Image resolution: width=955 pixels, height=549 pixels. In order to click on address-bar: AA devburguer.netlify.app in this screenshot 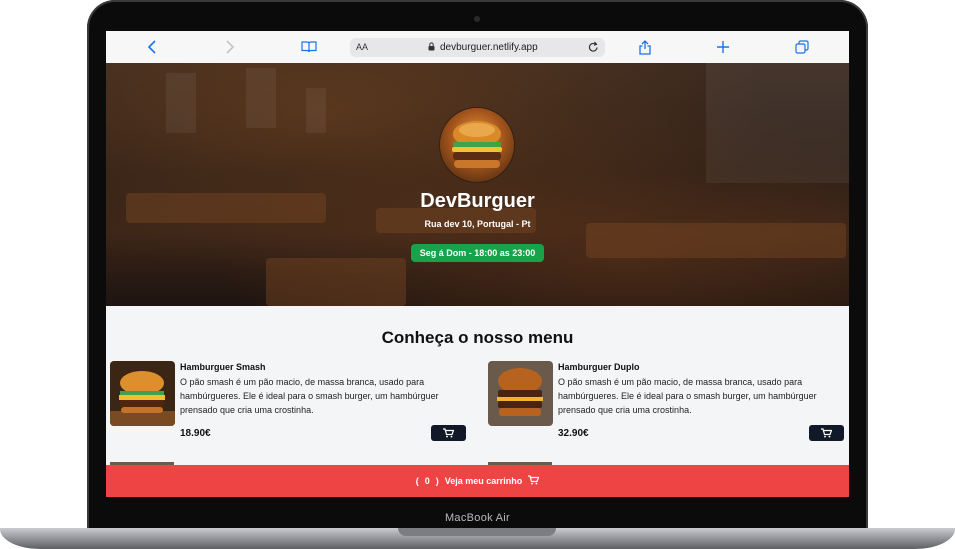, I will do `click(477, 47)`.